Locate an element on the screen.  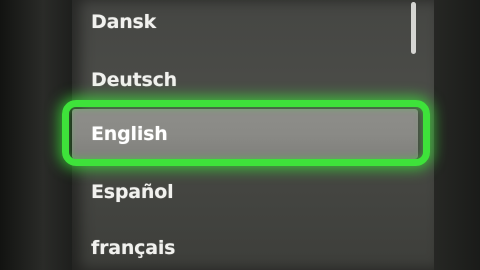
language-label: Español is located at coordinates (132, 192).